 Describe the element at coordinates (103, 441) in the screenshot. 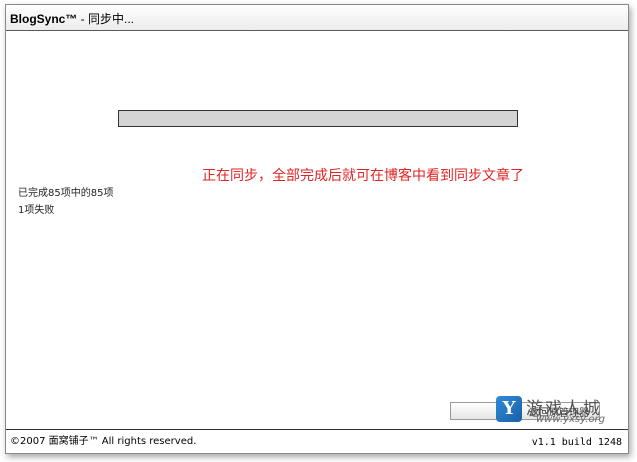

I see `copyright-text: ©2007 面窝铺子™ All rights reserved.` at that location.